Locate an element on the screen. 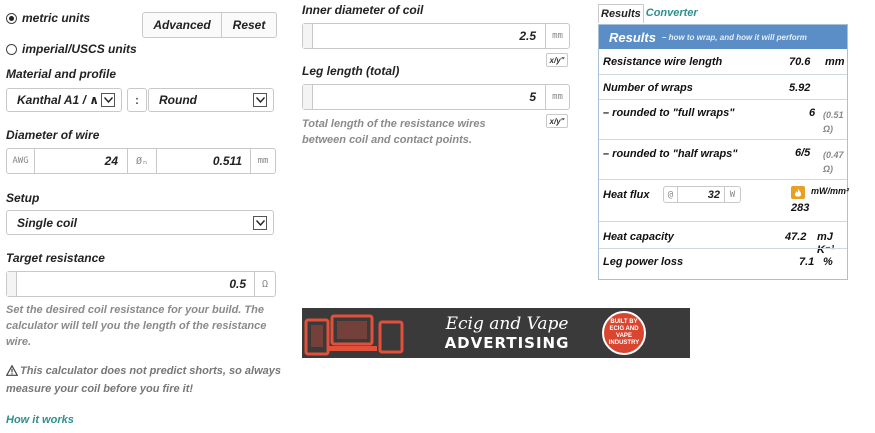  half-wraps-ohm: (0.47 Ω) is located at coordinates (833, 162).